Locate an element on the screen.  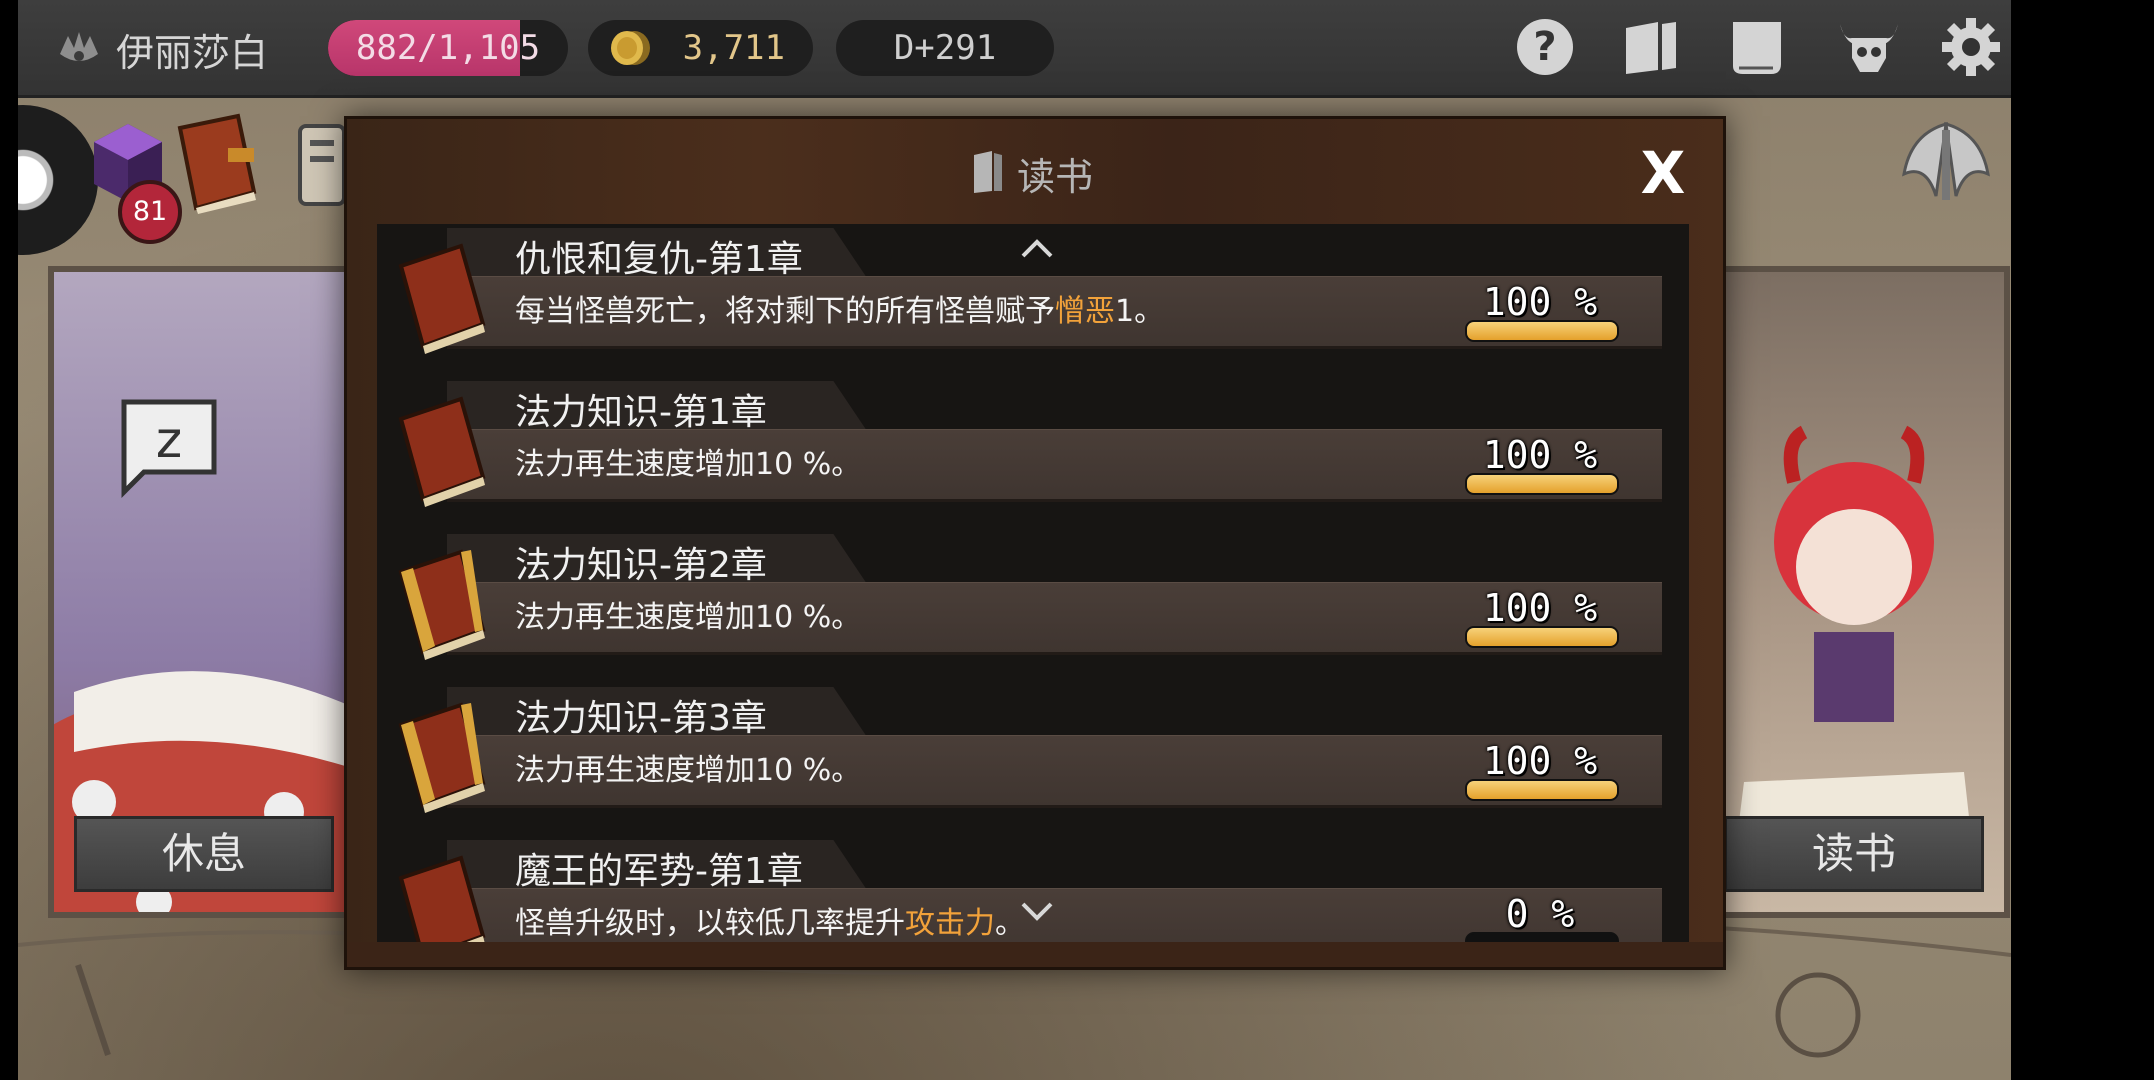
day-counter: D+291 is located at coordinates (945, 48).